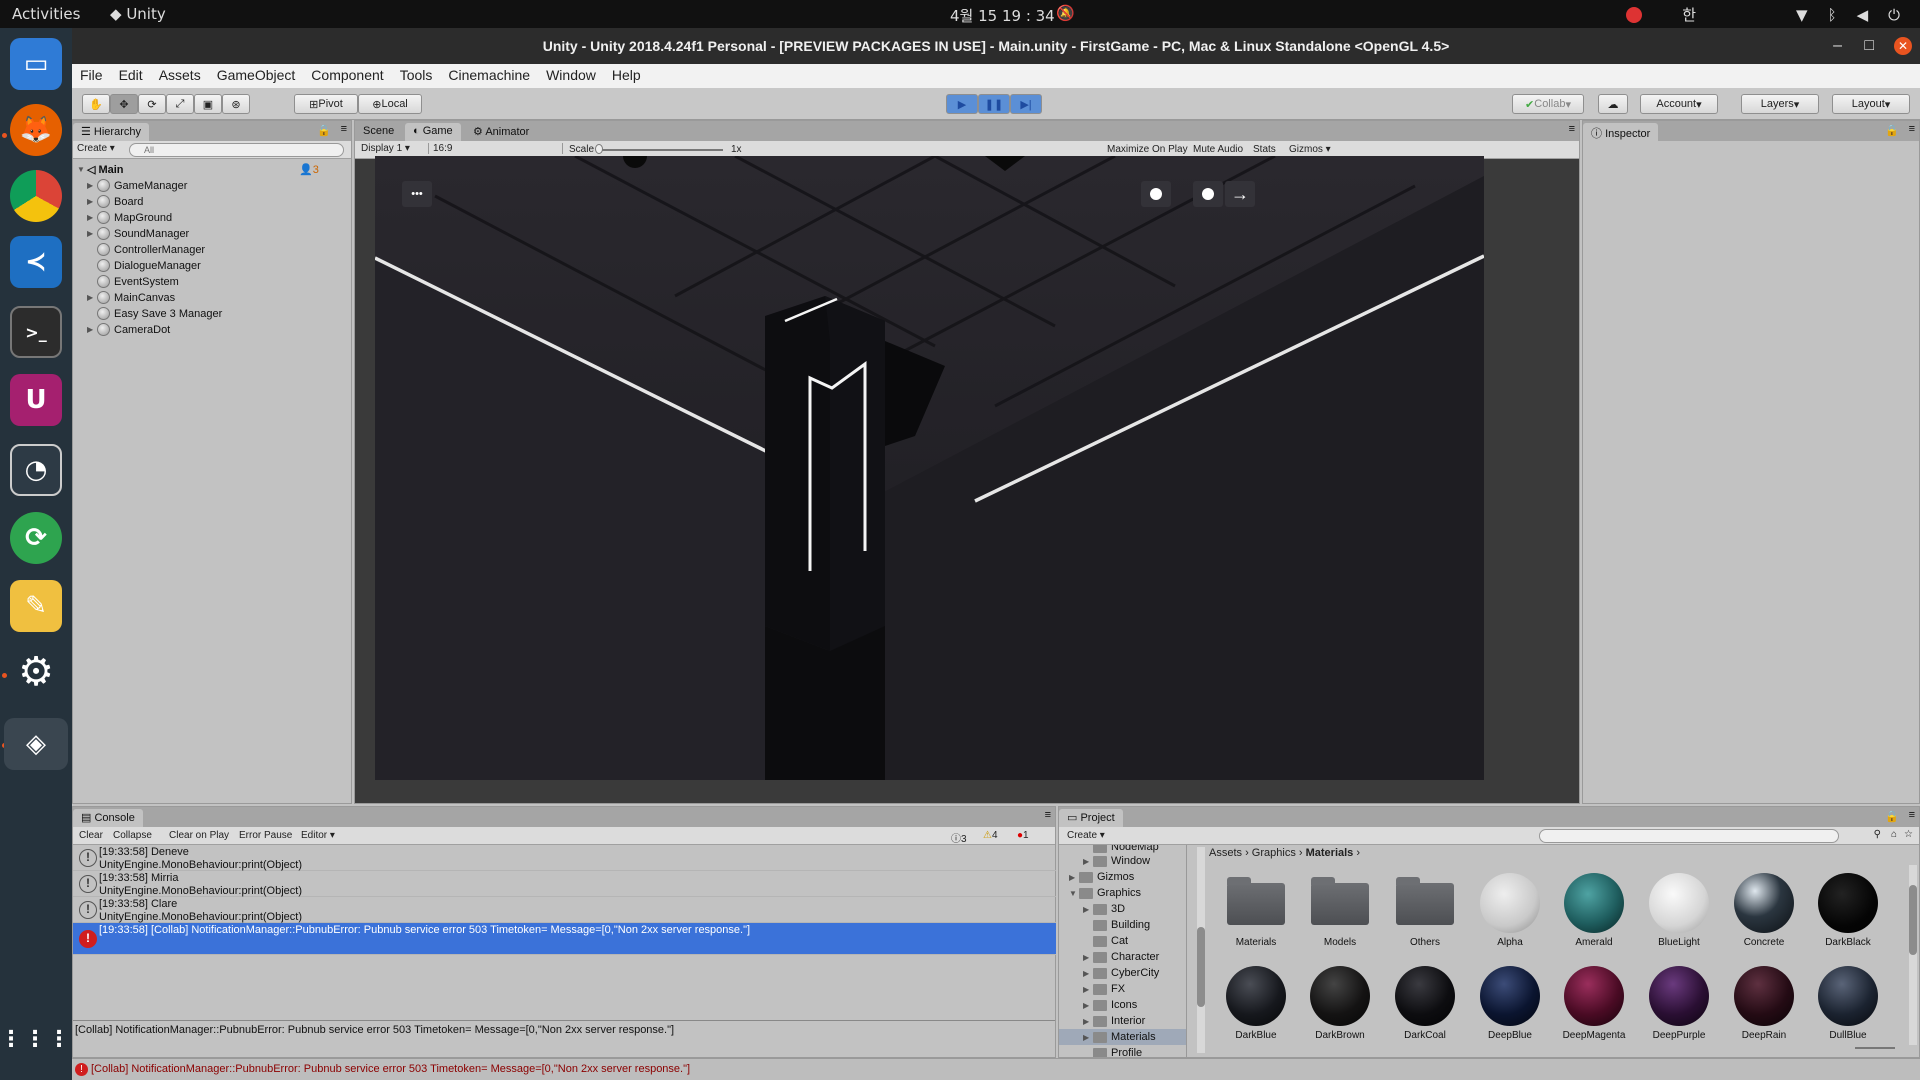 The width and height of the screenshot is (1920, 1080). What do you see at coordinates (36, 744) in the screenshot?
I see `unity-icon: ◈` at bounding box center [36, 744].